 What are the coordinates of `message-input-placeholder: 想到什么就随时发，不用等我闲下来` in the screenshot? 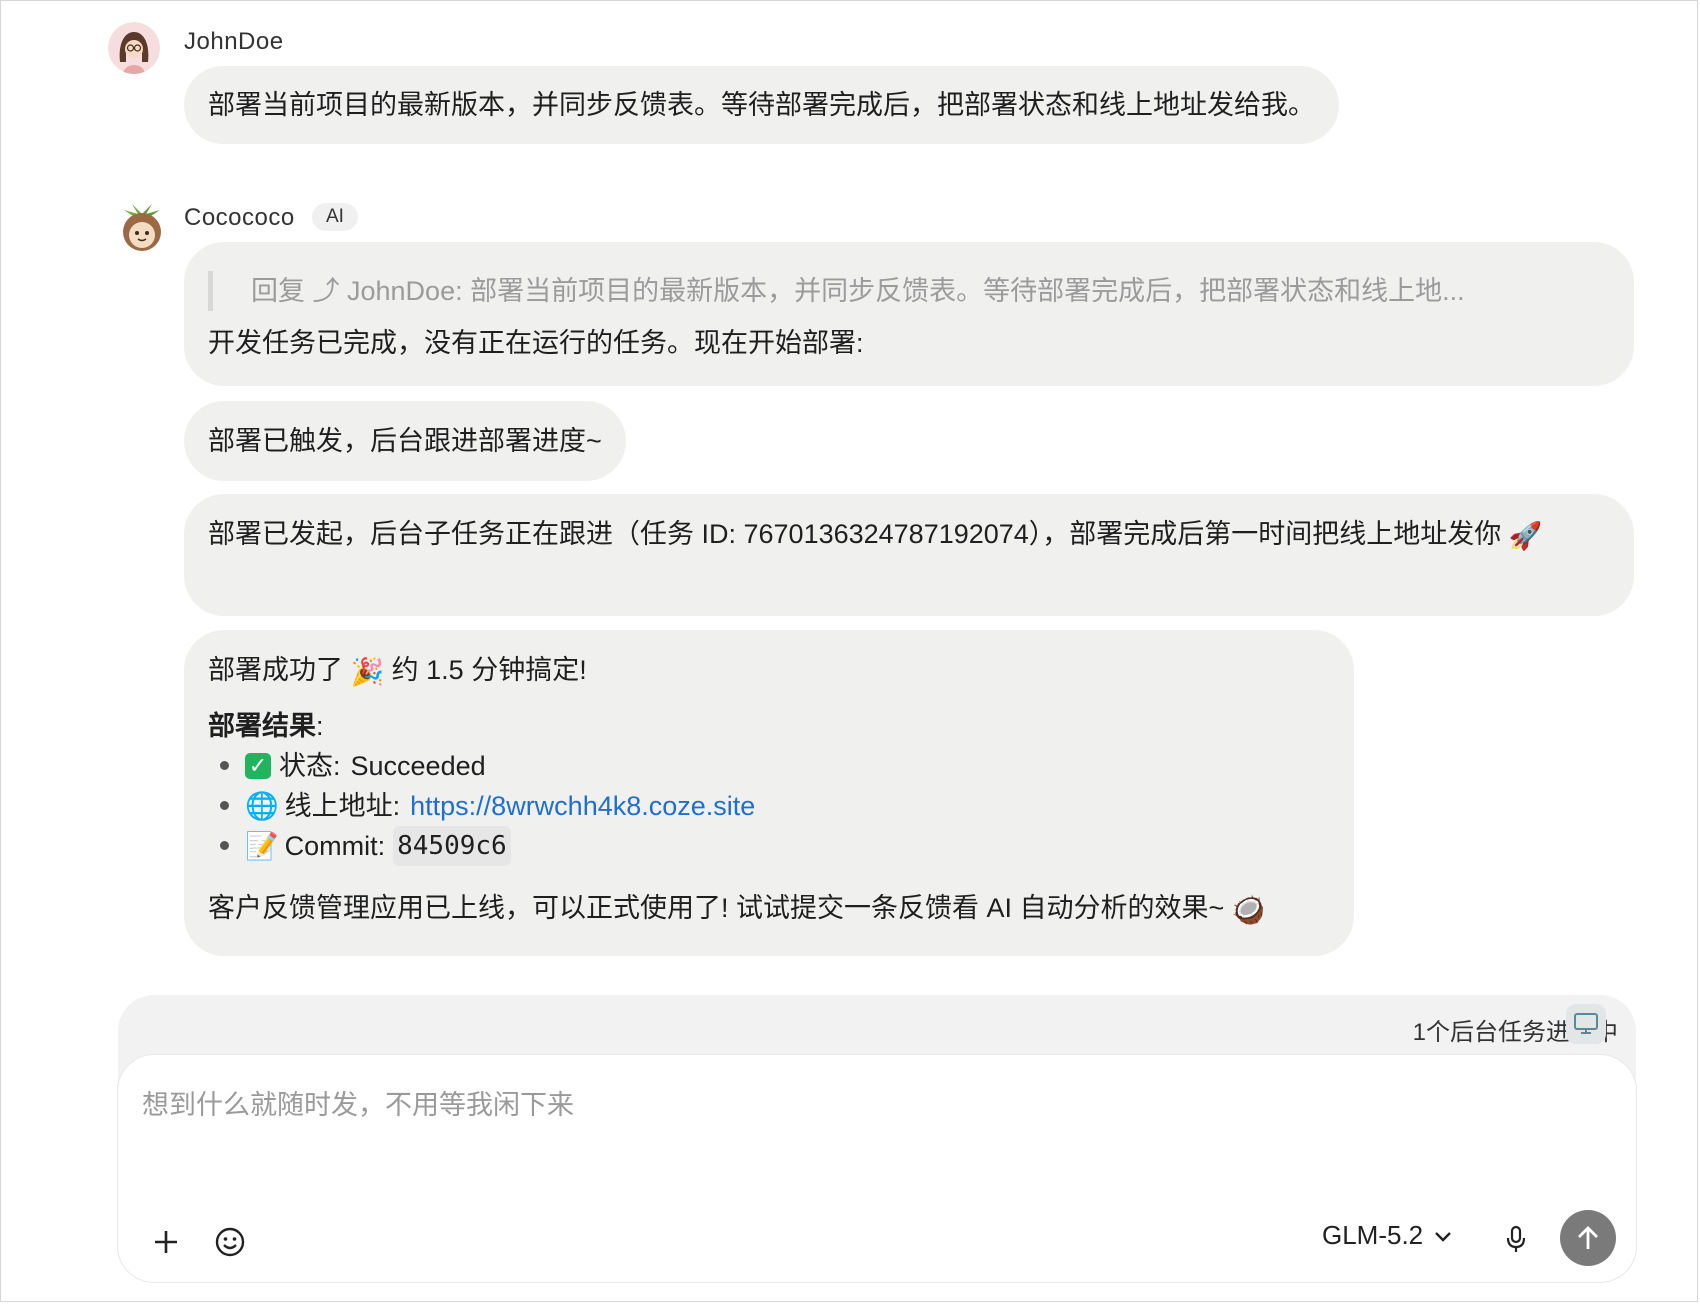 It's located at (358, 1105).